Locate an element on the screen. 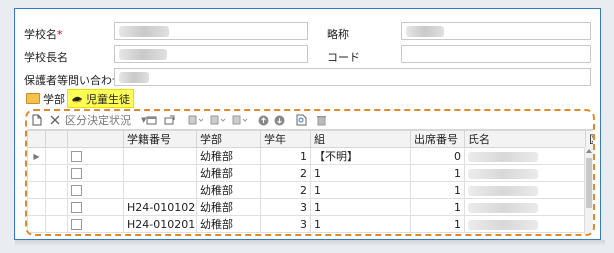  short-name-input is located at coordinates (496, 31).